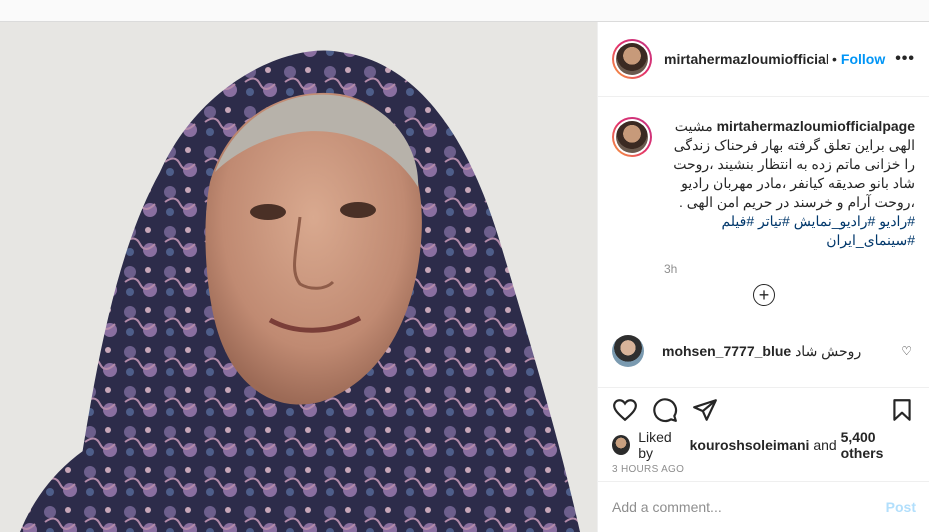  What do you see at coordinates (901, 507) in the screenshot?
I see `post-comment-button: Post` at bounding box center [901, 507].